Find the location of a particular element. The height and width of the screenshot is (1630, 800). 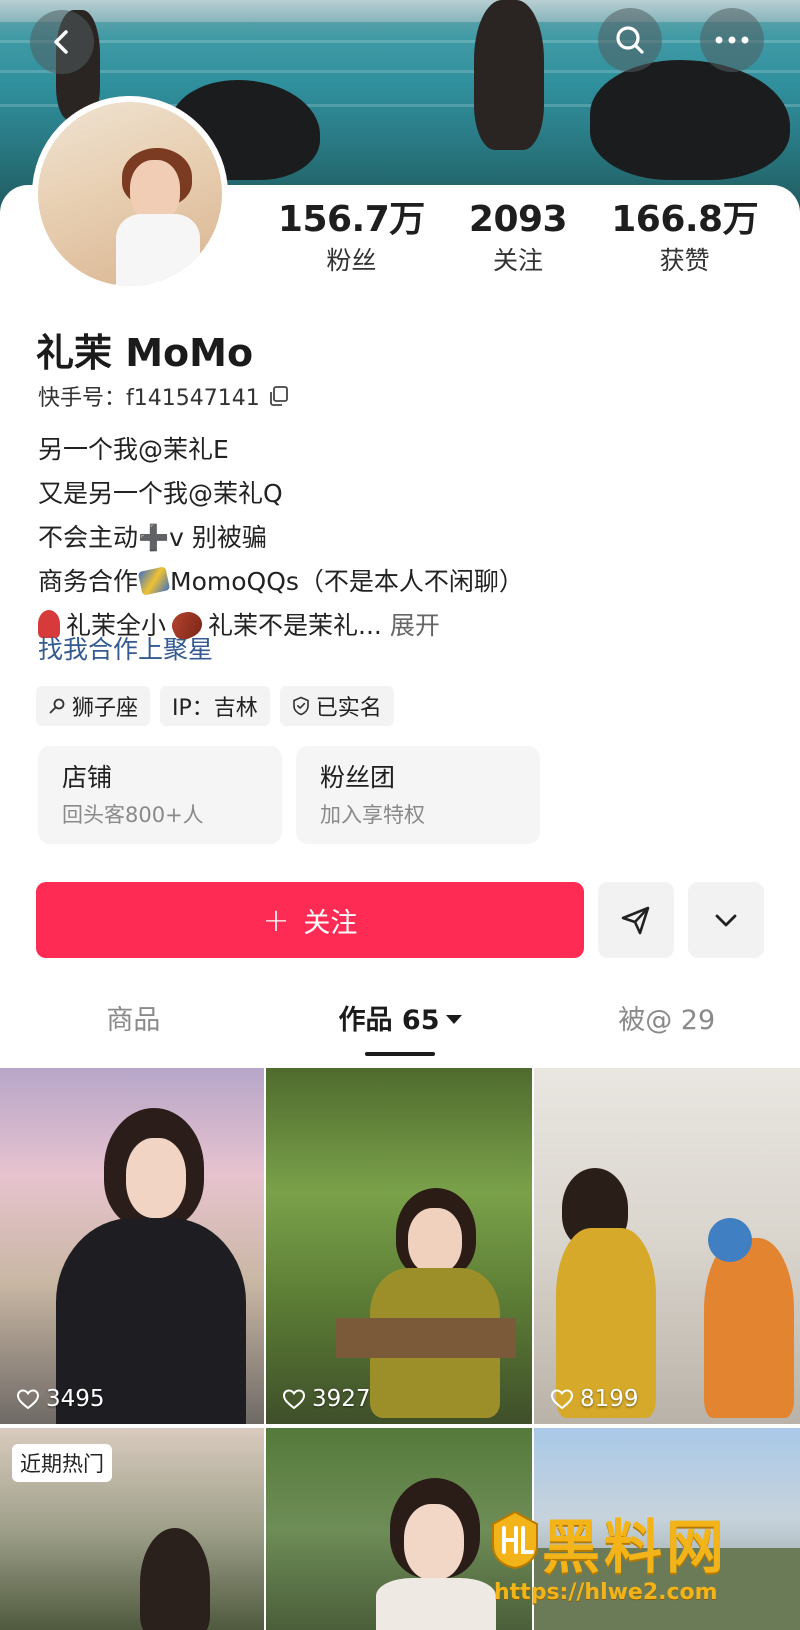

copy-icon is located at coordinates (279, 396).